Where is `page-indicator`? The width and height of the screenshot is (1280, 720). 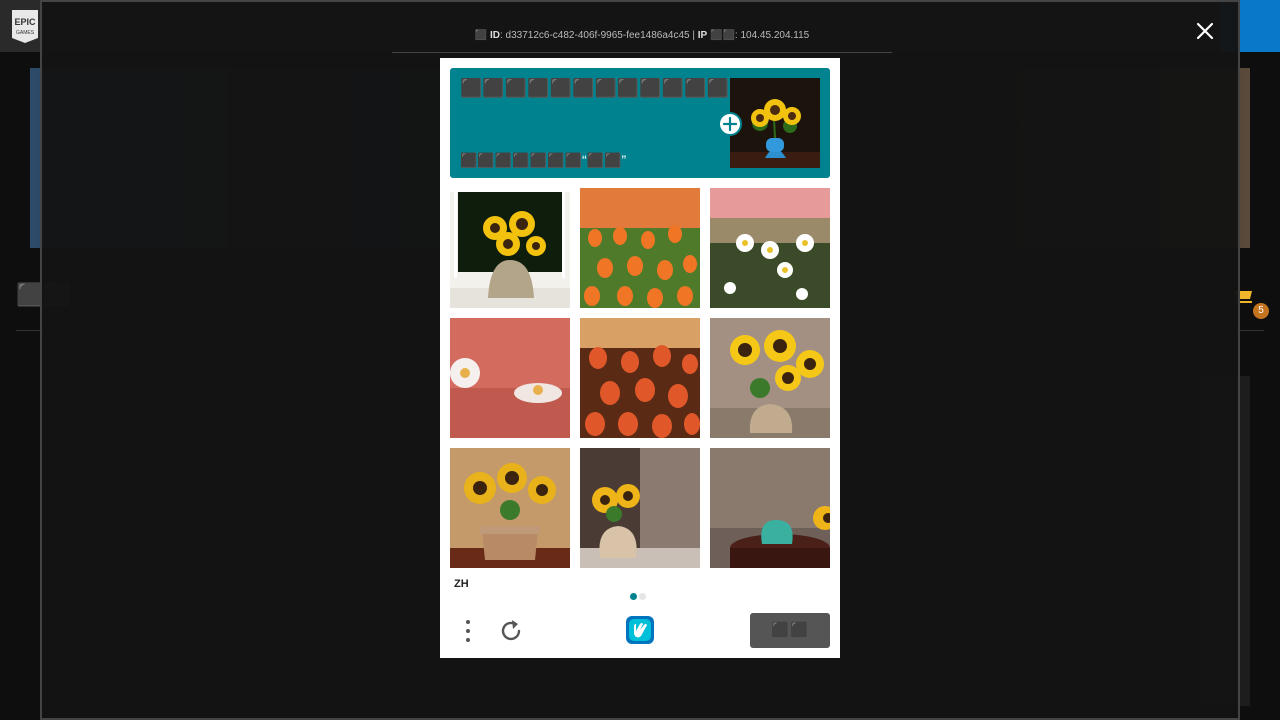
page-indicator is located at coordinates (639, 596).